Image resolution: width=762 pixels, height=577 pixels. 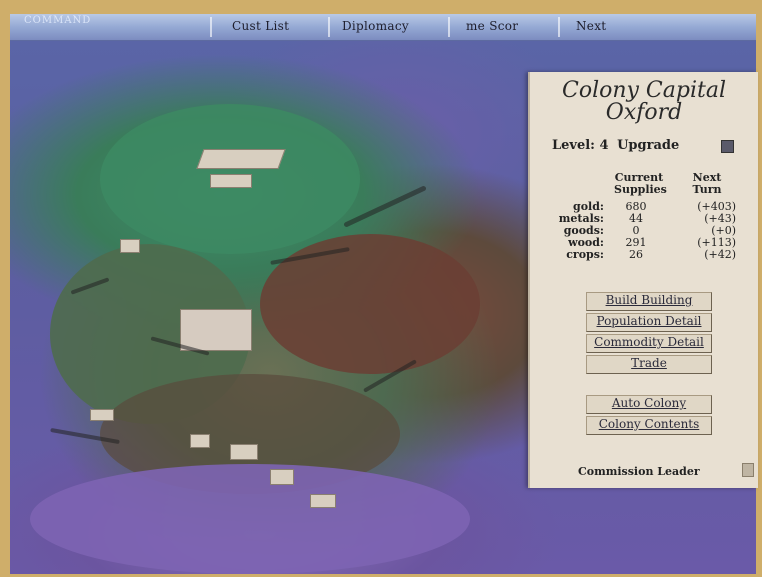 What do you see at coordinates (492, 26) in the screenshot?
I see `menu-game-score: me Scor` at bounding box center [492, 26].